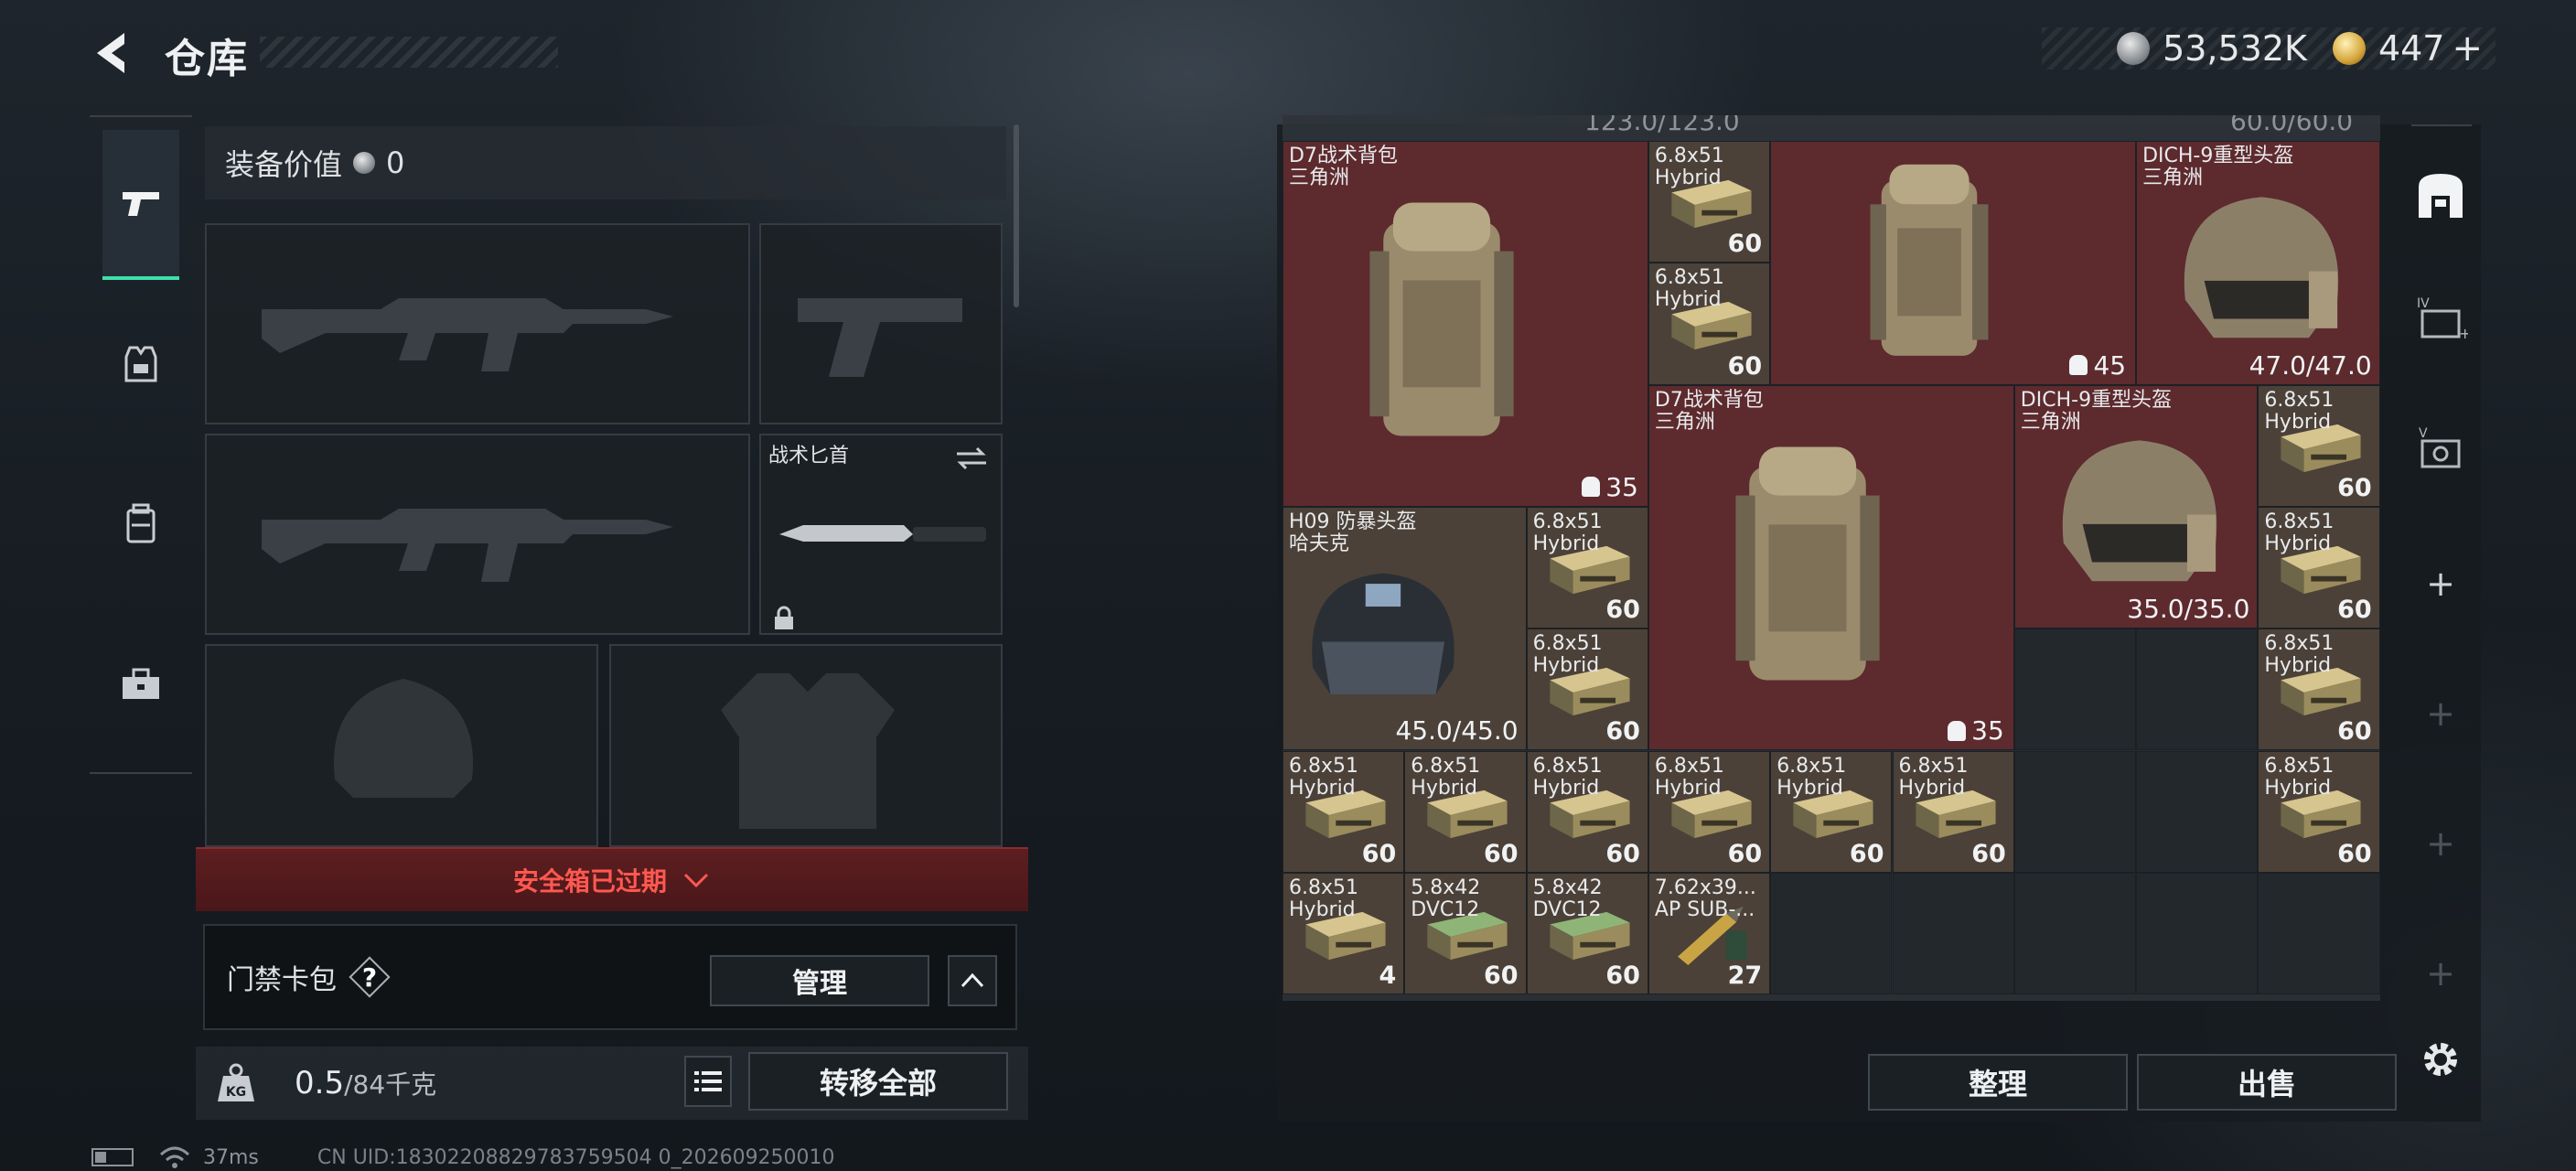 The image size is (2576, 1171). What do you see at coordinates (1998, 1082) in the screenshot?
I see `sort-button: 整理` at bounding box center [1998, 1082].